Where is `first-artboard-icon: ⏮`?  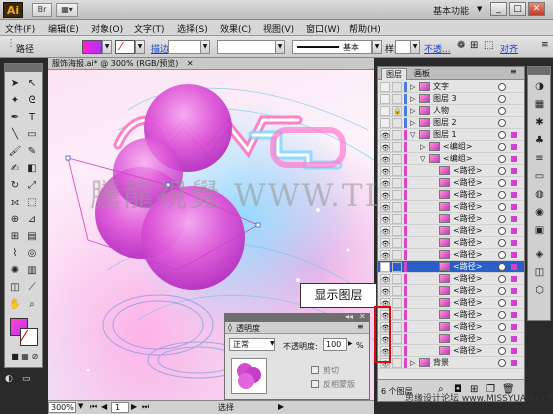 first-artboard-icon: ⏮ is located at coordinates (93, 407).